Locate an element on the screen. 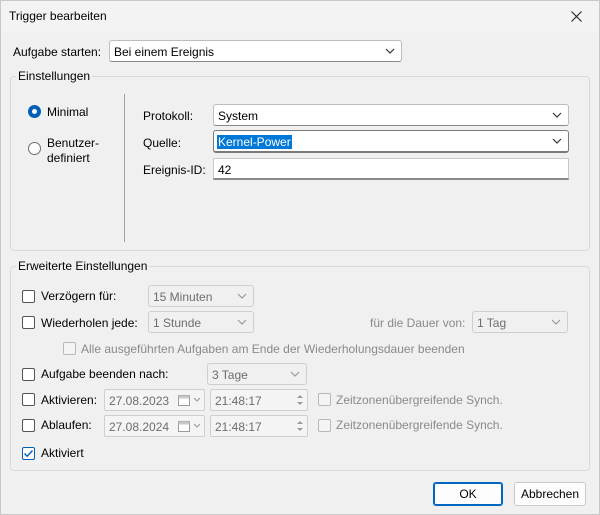  expire-date-picker: 27.08.2024 is located at coordinates (154, 426).